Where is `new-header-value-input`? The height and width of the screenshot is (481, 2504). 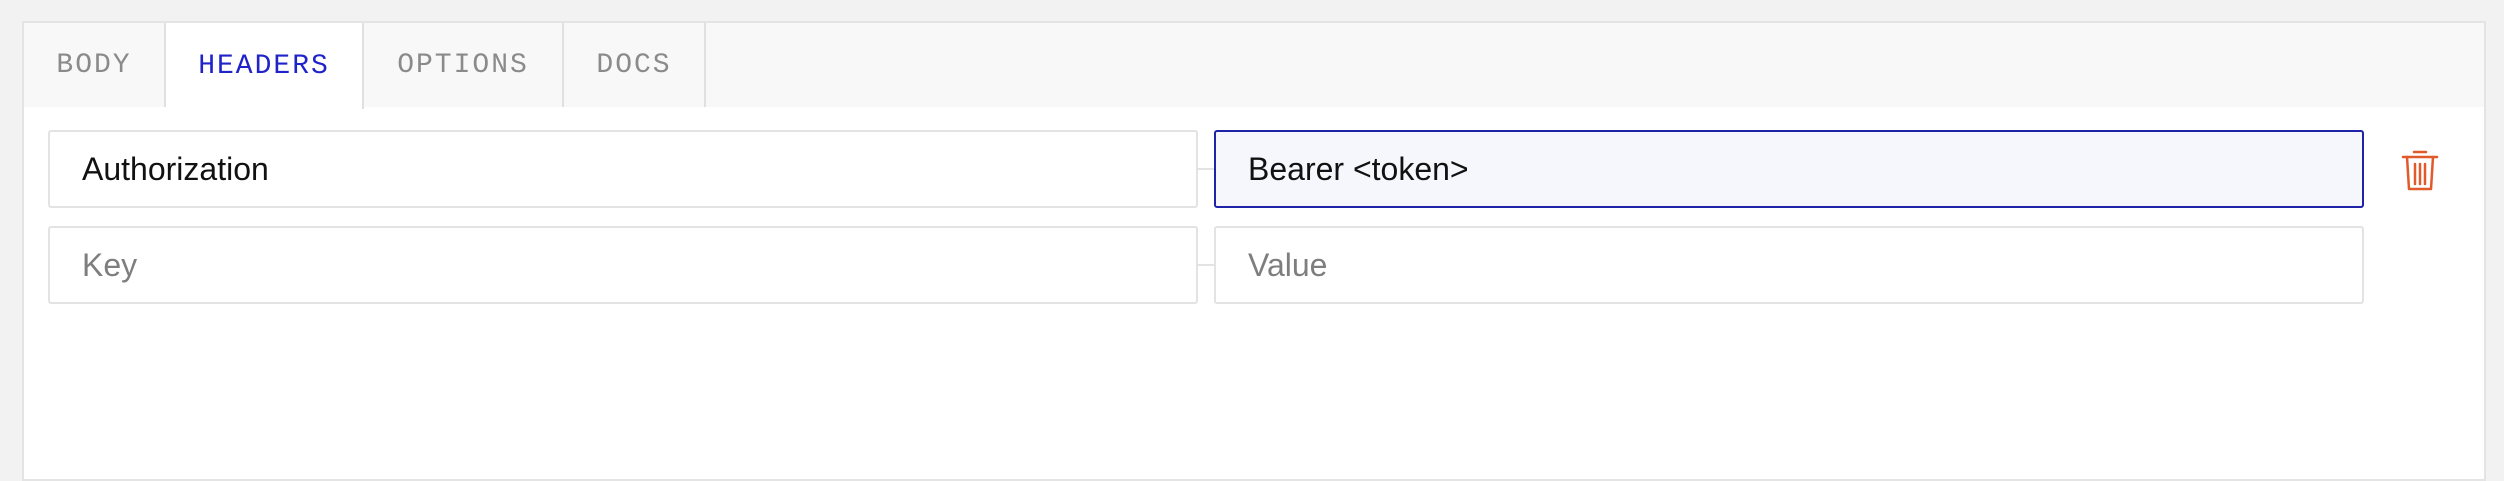 new-header-value-input is located at coordinates (1789, 265).